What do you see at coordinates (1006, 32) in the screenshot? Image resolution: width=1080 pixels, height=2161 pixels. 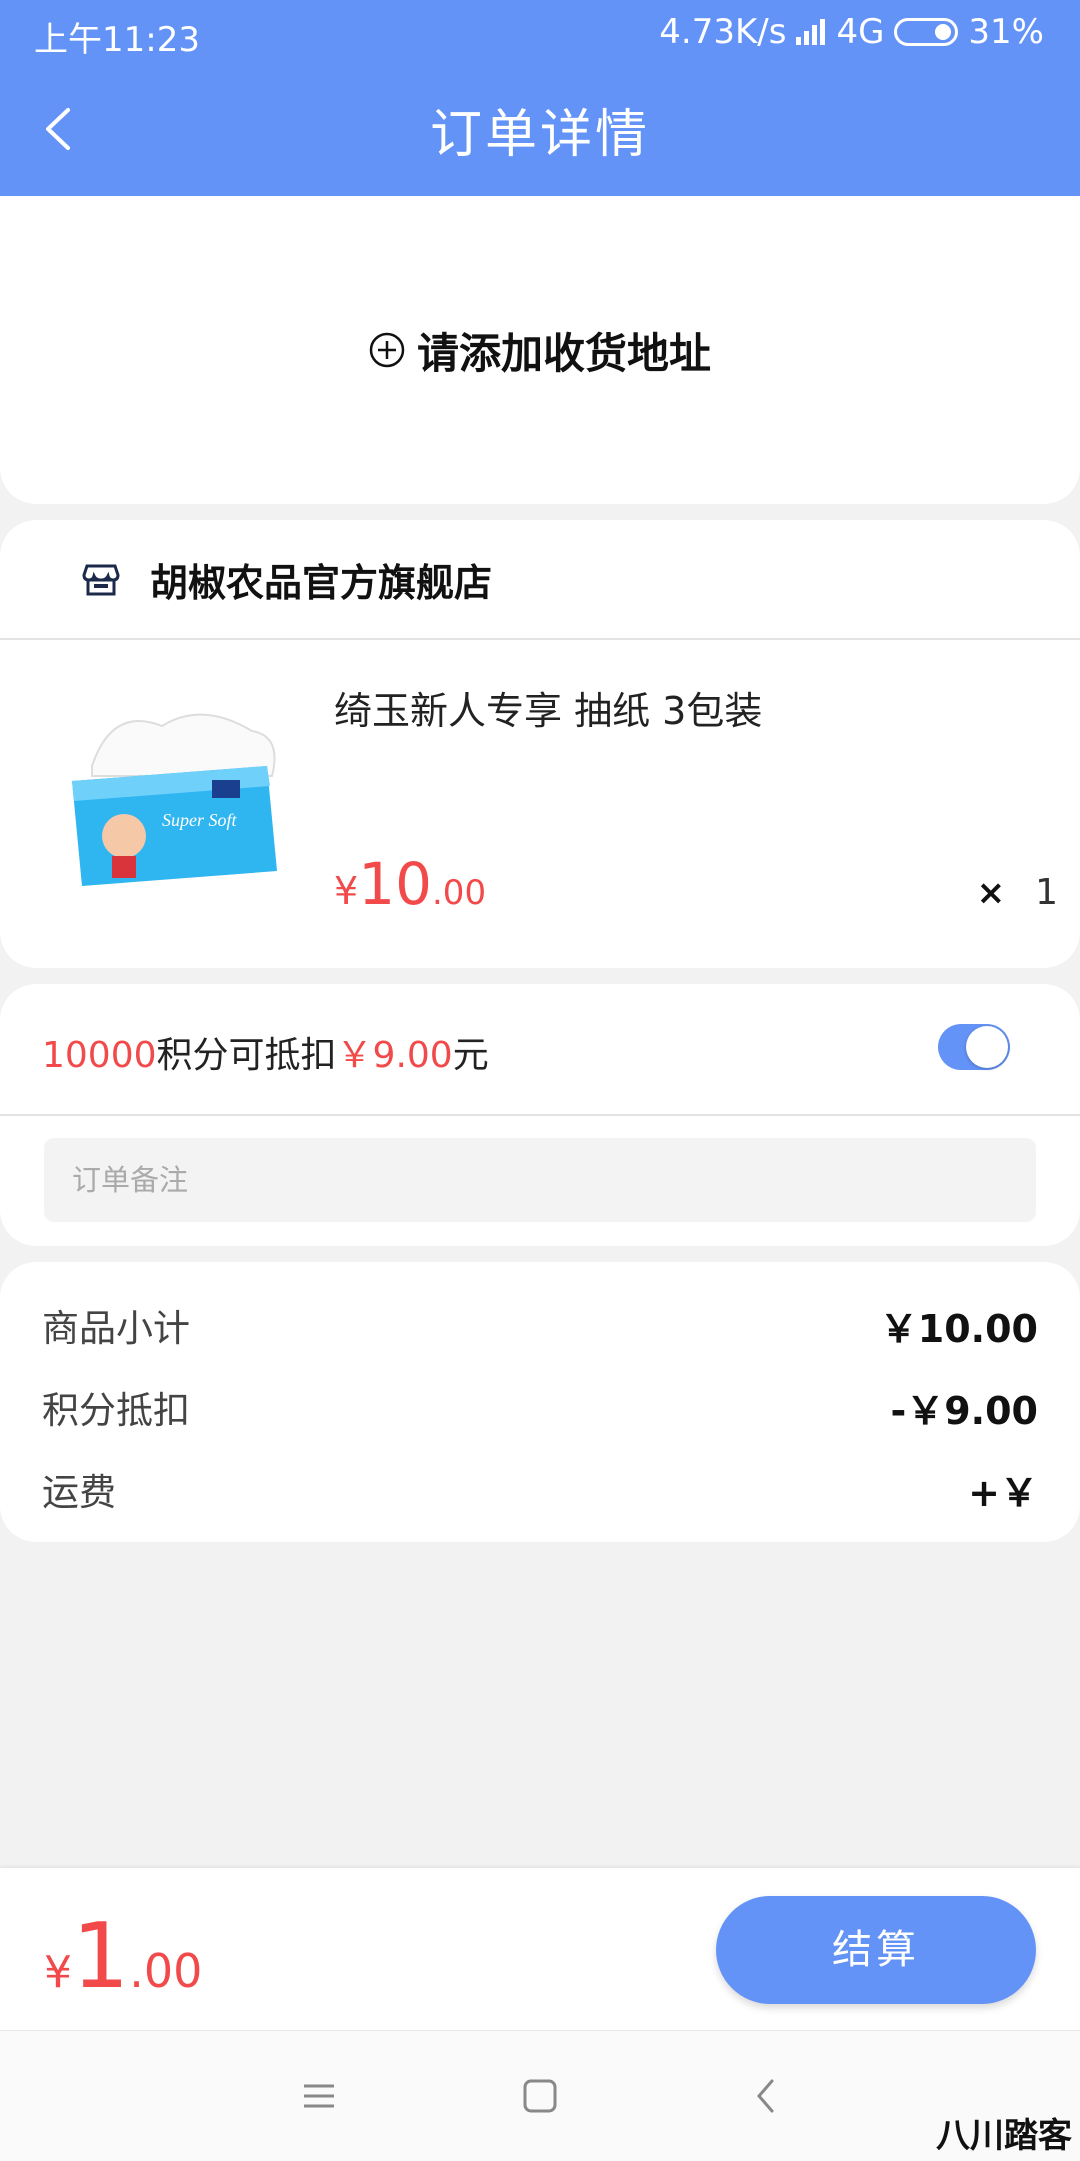 I see `battery-level: 31%` at bounding box center [1006, 32].